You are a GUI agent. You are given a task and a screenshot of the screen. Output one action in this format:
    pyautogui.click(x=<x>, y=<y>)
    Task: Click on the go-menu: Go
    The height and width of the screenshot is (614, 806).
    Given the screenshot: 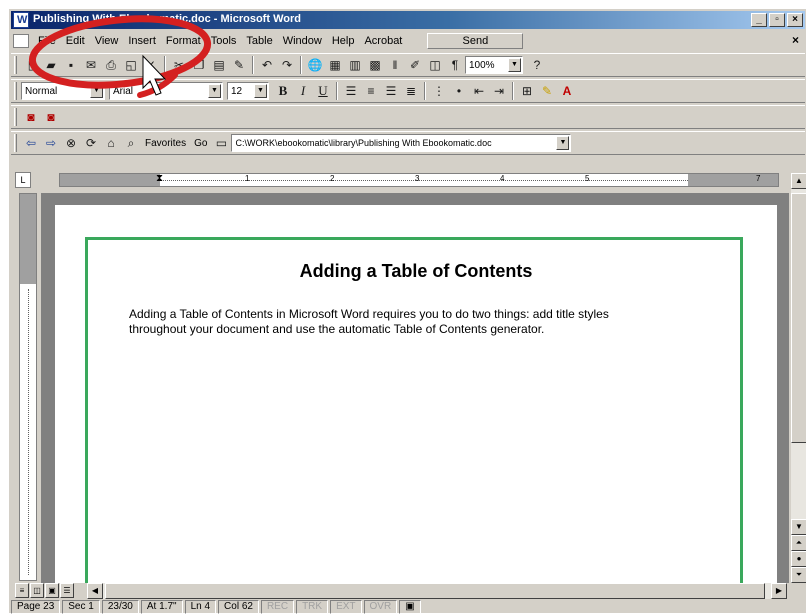 What is the action you would take?
    pyautogui.click(x=200, y=143)
    